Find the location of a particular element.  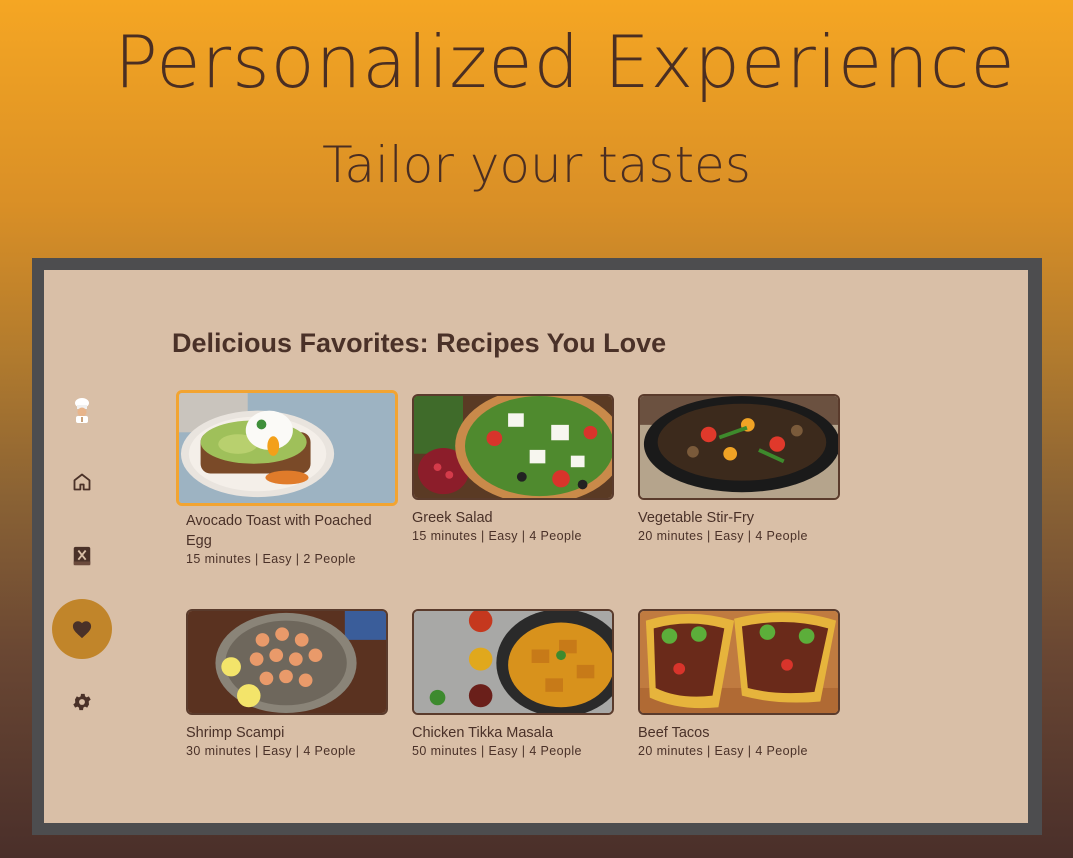

sidebar-item-favorites is located at coordinates (82, 629).